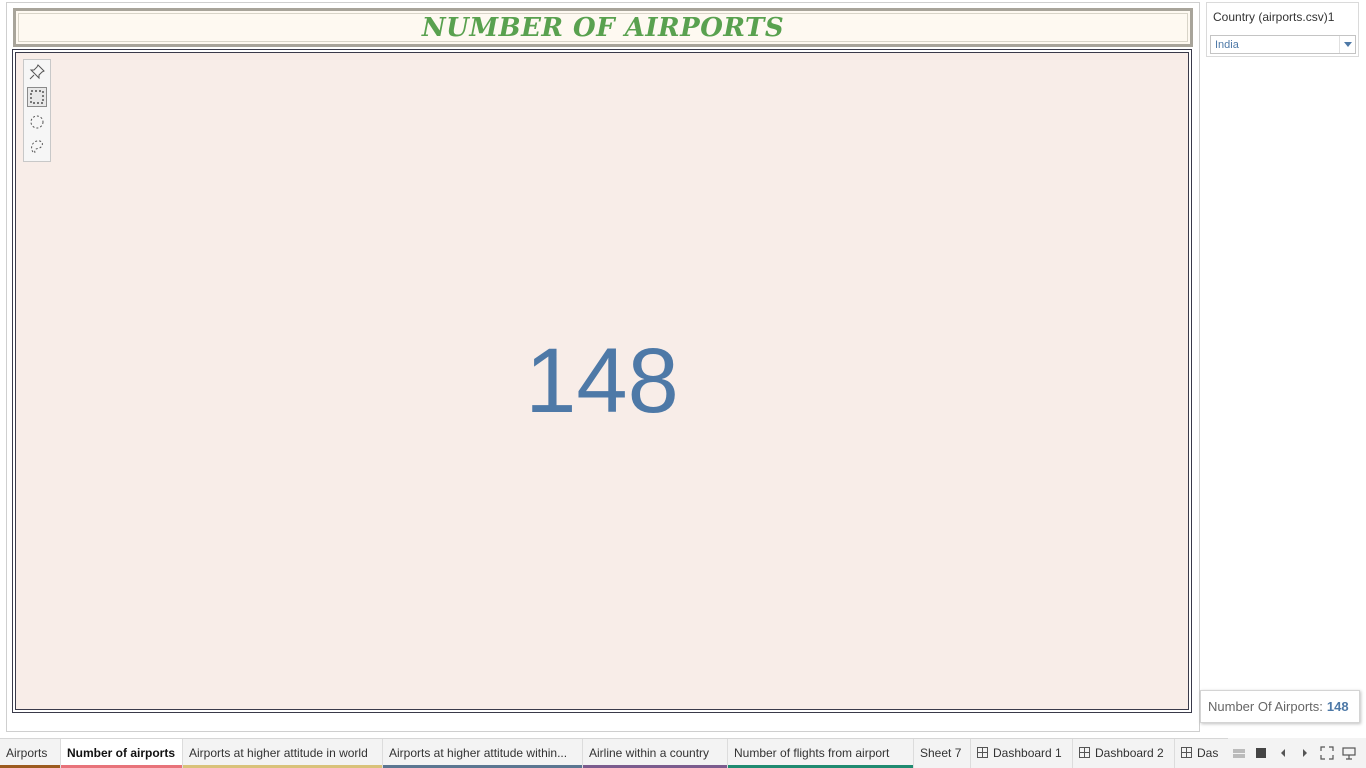 The image size is (1366, 768). I want to click on tab-sheet-7: Sheet 7, so click(942, 753).